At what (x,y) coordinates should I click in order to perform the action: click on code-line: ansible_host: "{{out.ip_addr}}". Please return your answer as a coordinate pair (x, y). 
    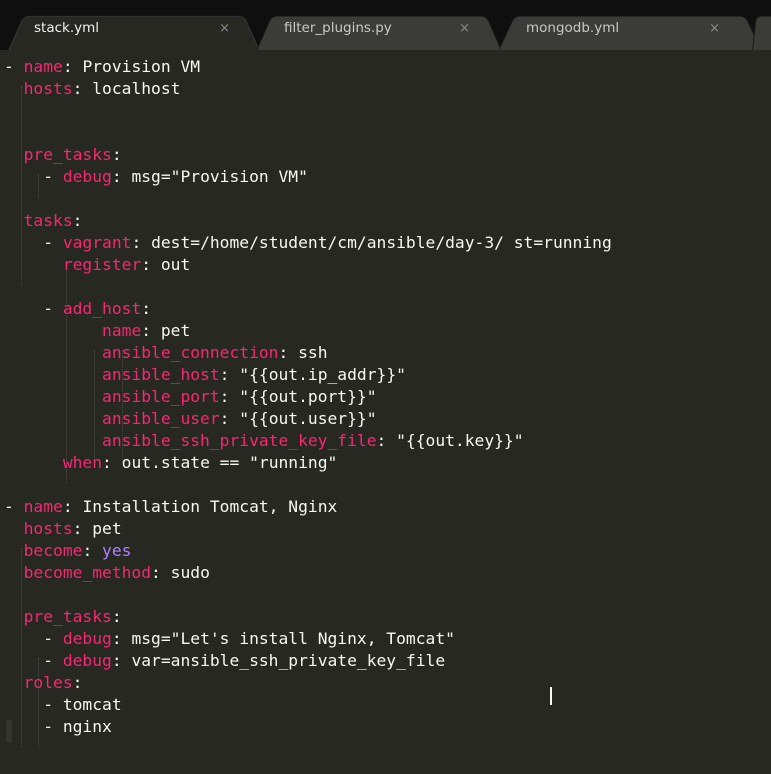
    Looking at the image, I should click on (205, 375).